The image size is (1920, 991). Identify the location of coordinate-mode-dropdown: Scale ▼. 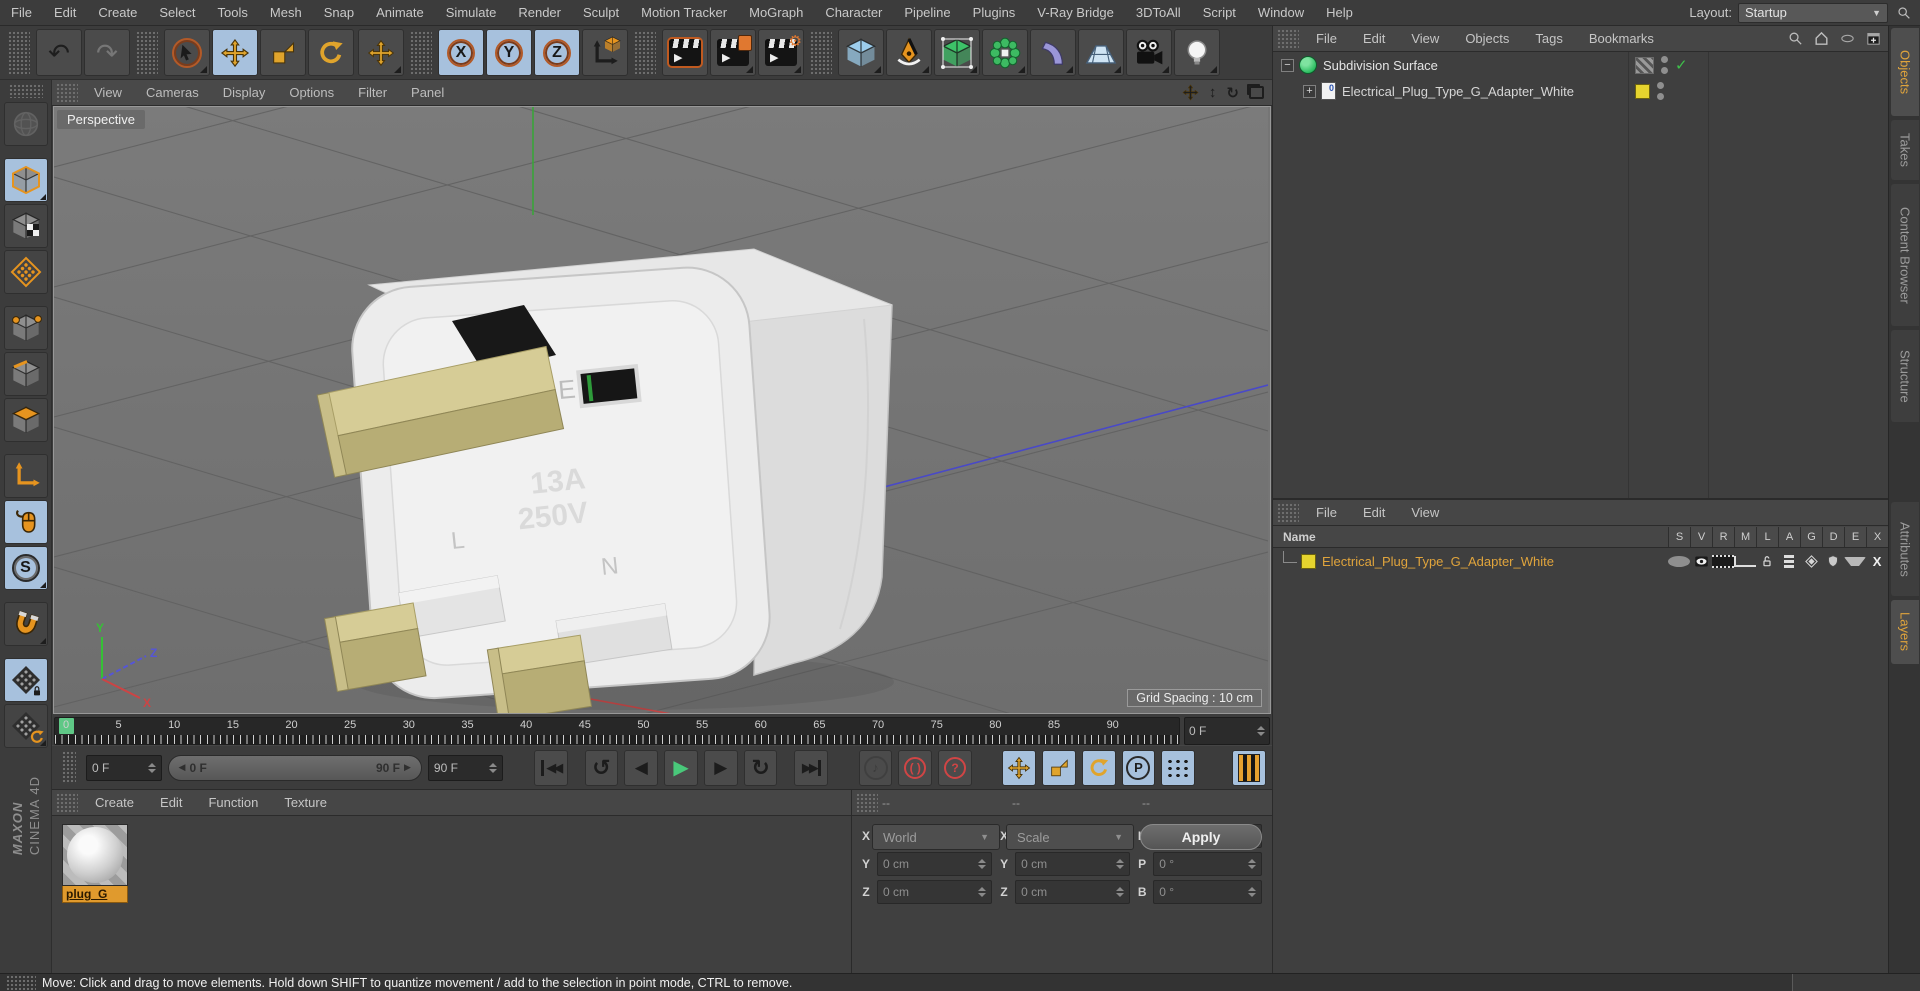
(1070, 837).